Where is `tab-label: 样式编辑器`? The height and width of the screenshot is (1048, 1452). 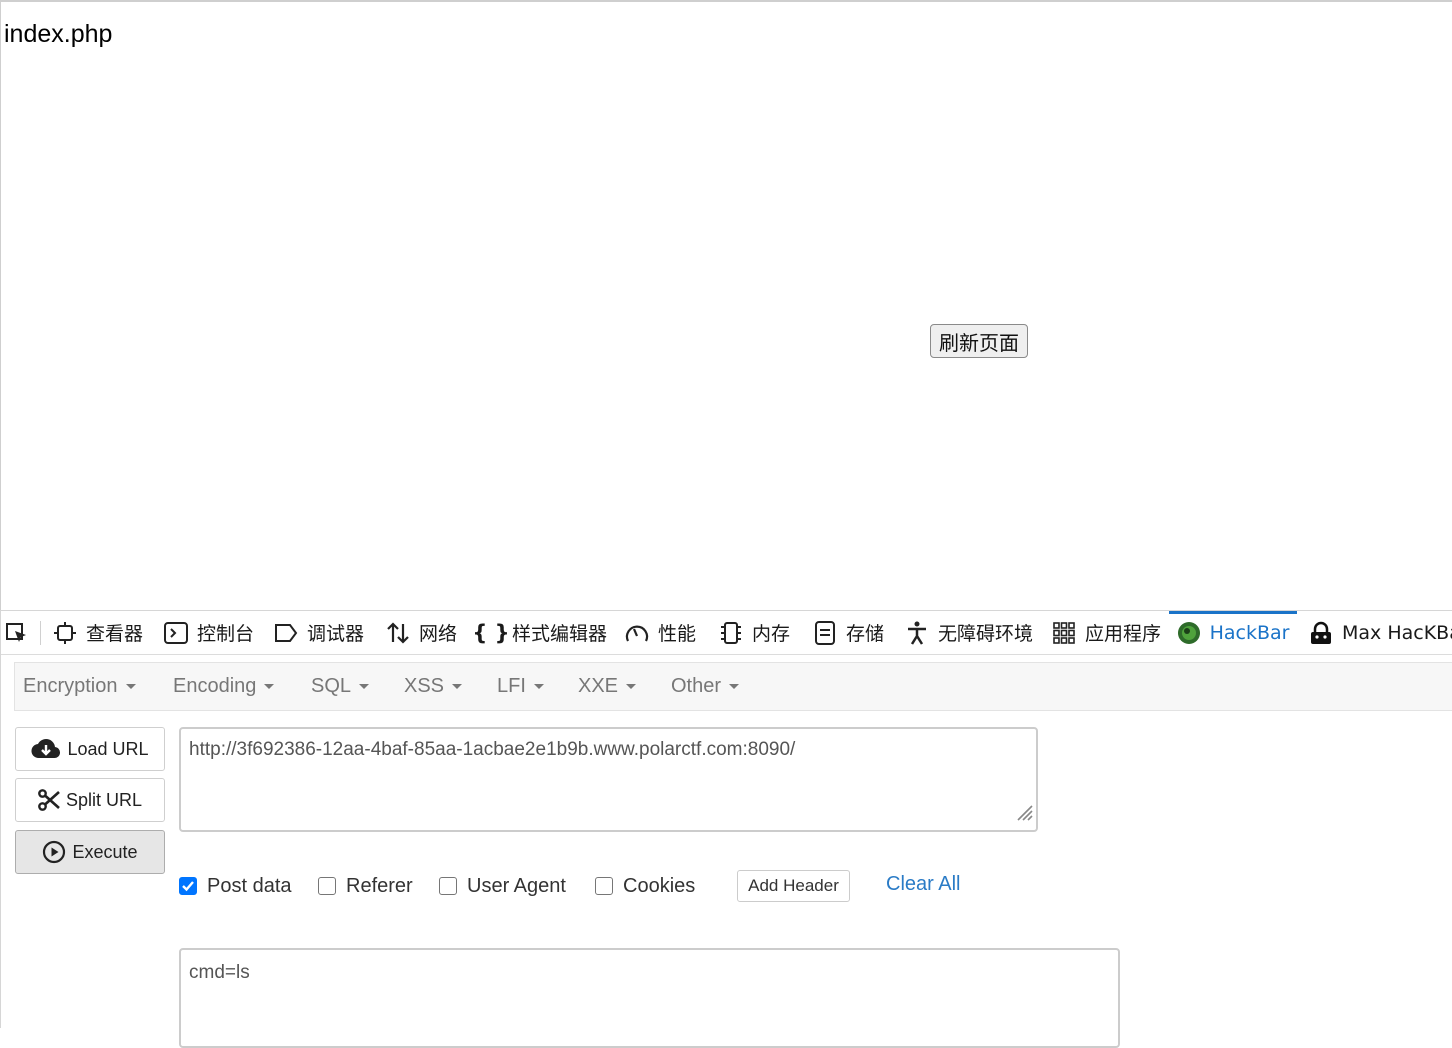 tab-label: 样式编辑器 is located at coordinates (560, 634).